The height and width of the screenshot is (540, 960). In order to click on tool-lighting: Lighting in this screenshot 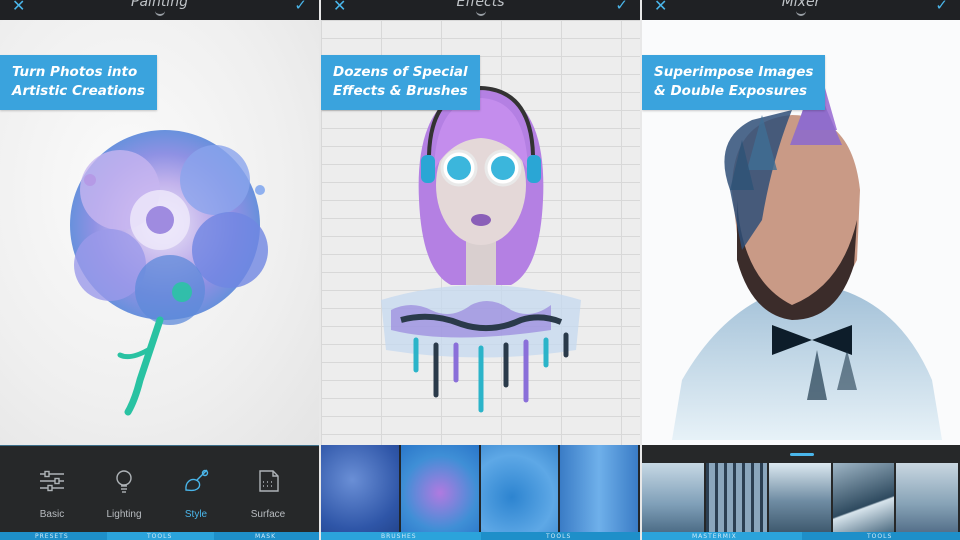, I will do `click(124, 494)`.